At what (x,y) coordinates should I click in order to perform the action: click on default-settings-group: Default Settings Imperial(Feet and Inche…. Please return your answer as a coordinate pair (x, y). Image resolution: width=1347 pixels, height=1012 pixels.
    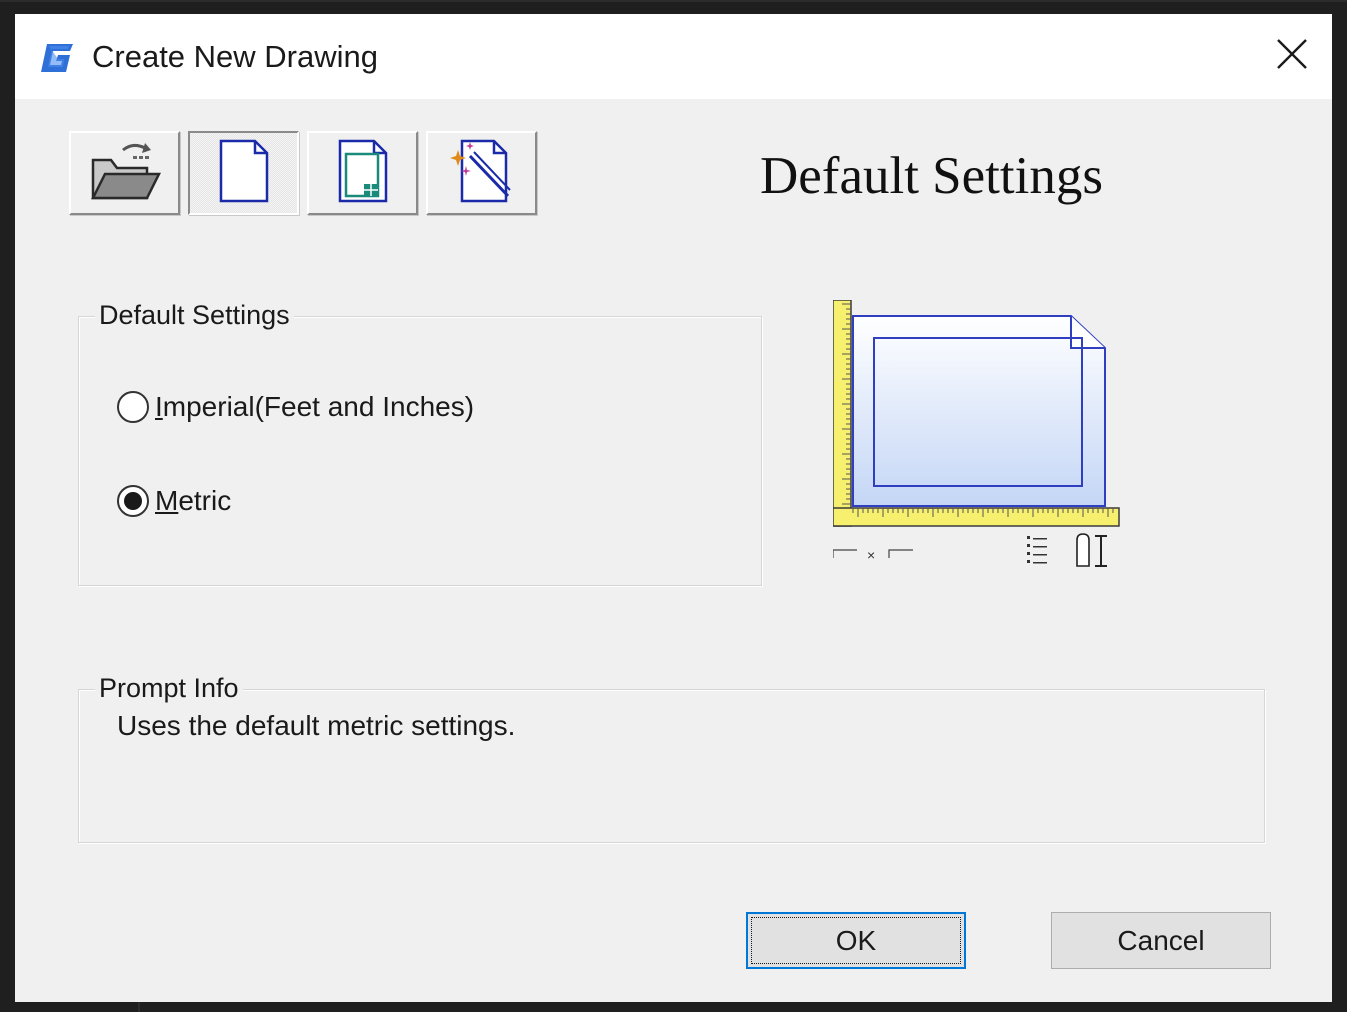
    Looking at the image, I should click on (420, 443).